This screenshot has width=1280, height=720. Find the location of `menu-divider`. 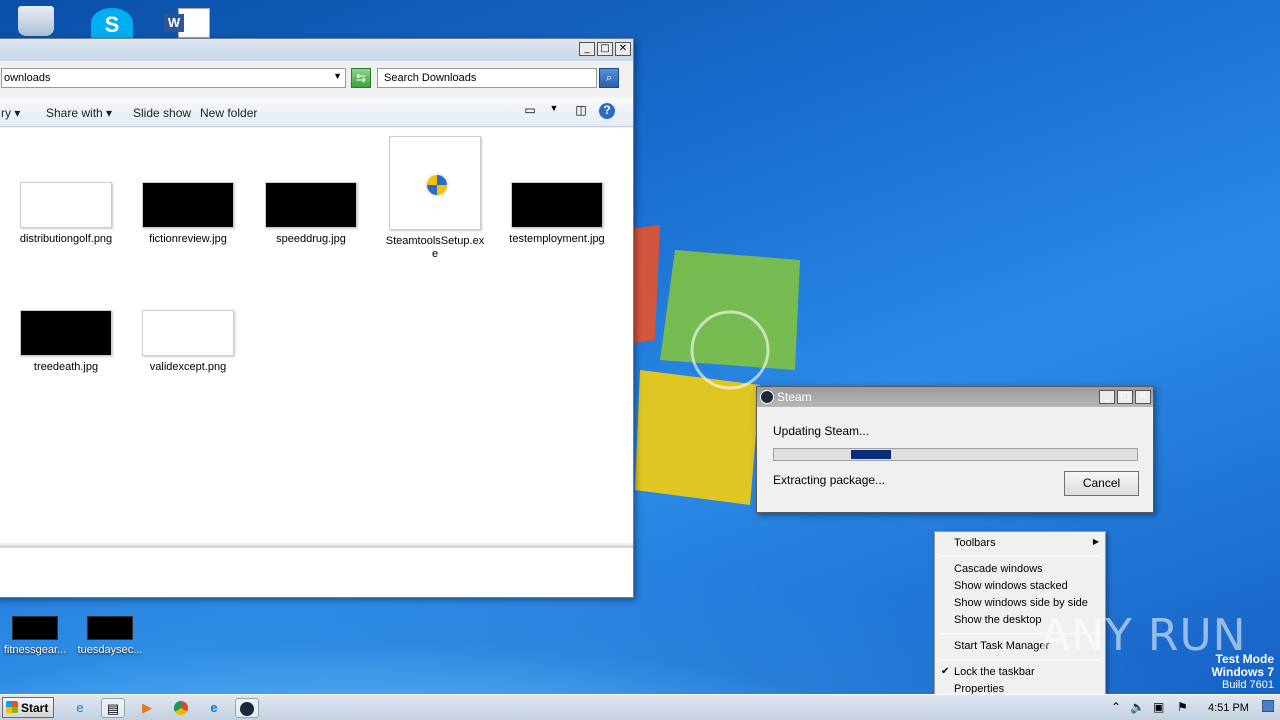

menu-divider is located at coordinates (1020, 556).